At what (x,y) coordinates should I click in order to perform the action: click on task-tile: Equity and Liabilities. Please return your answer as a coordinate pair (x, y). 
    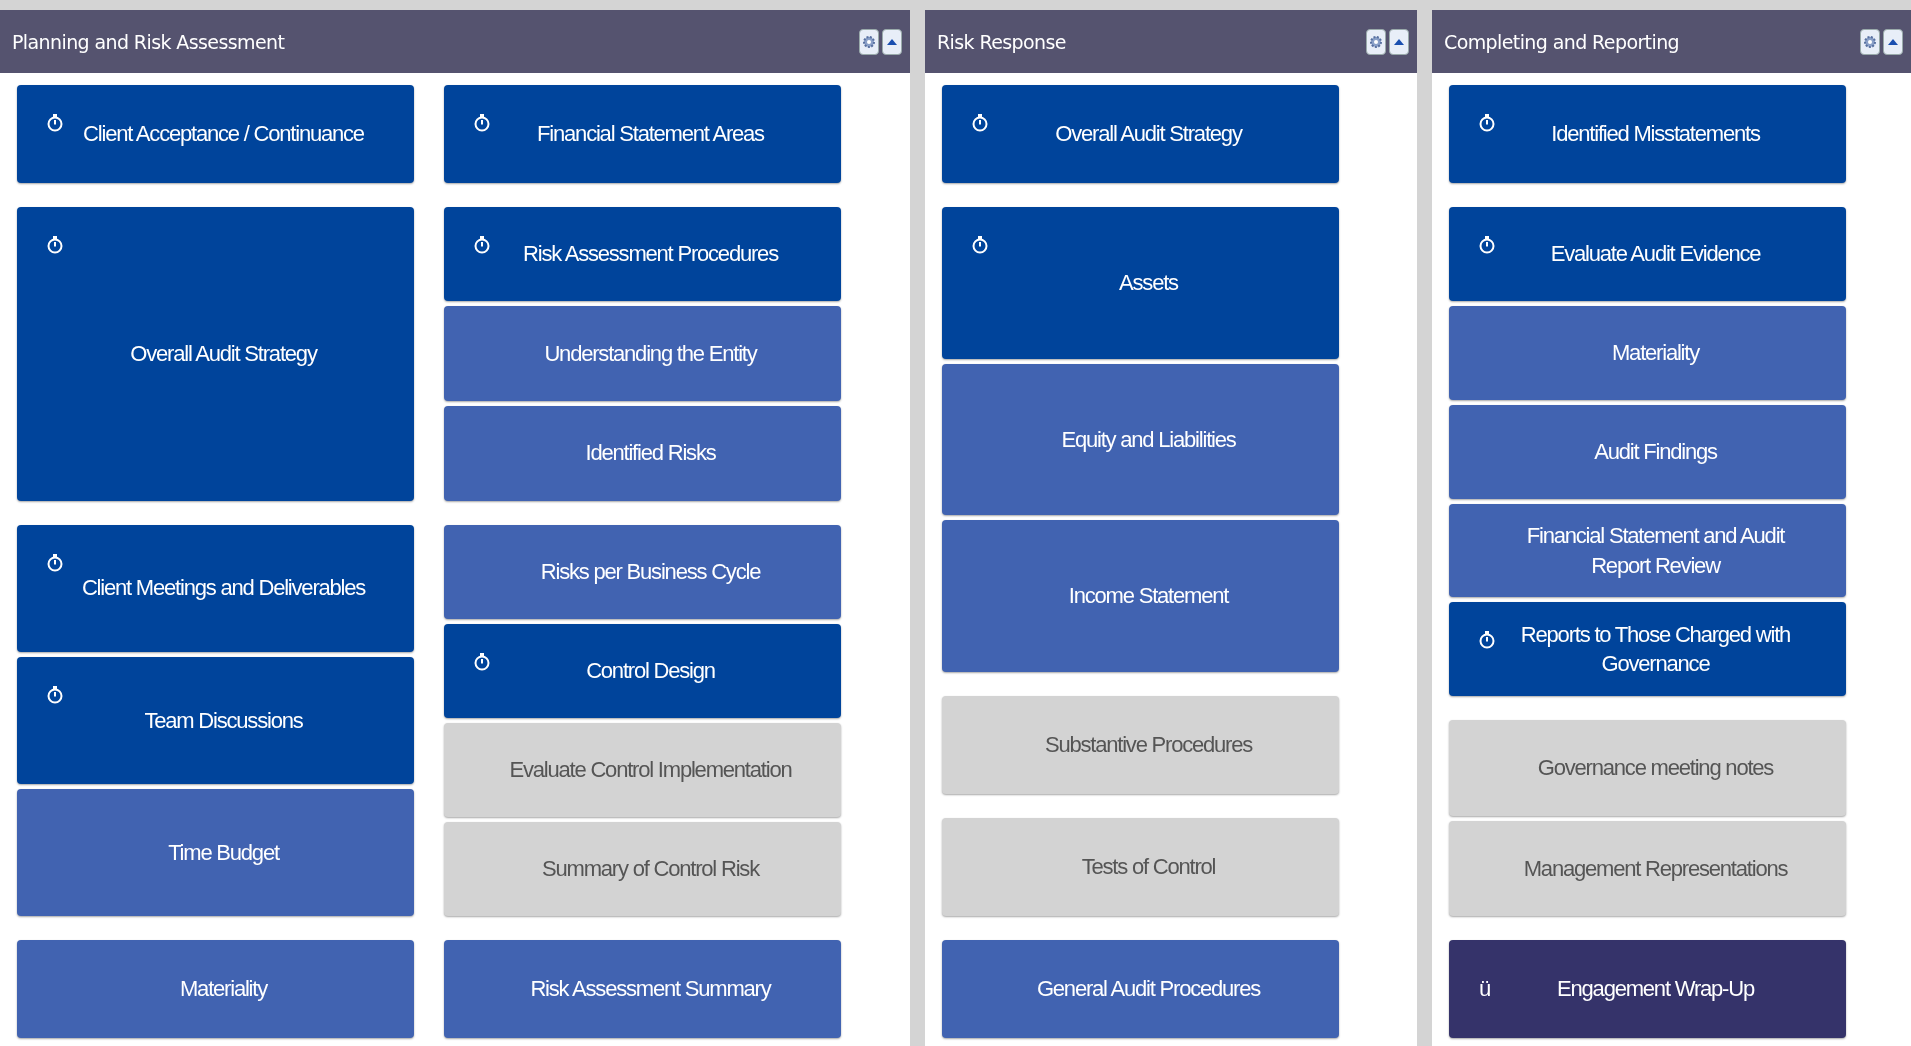
    Looking at the image, I should click on (1140, 439).